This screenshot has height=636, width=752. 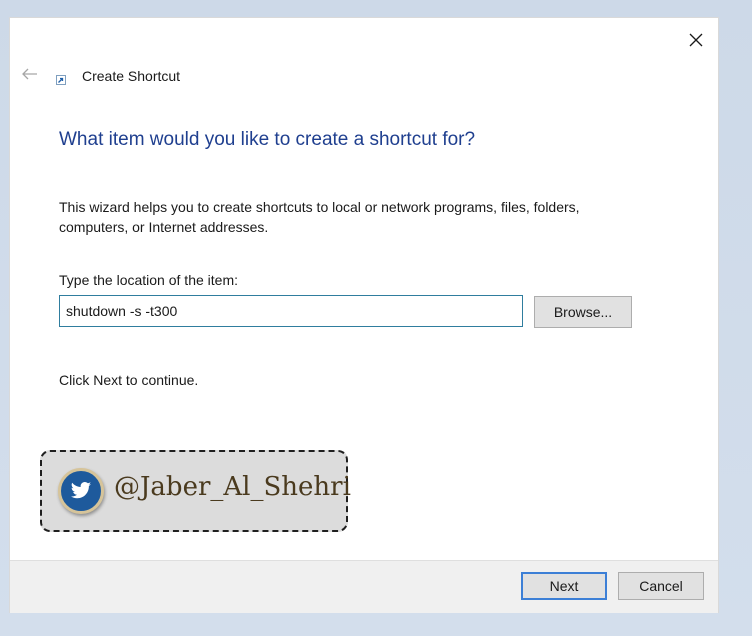 I want to click on twitter-bird-icon, so click(x=81, y=490).